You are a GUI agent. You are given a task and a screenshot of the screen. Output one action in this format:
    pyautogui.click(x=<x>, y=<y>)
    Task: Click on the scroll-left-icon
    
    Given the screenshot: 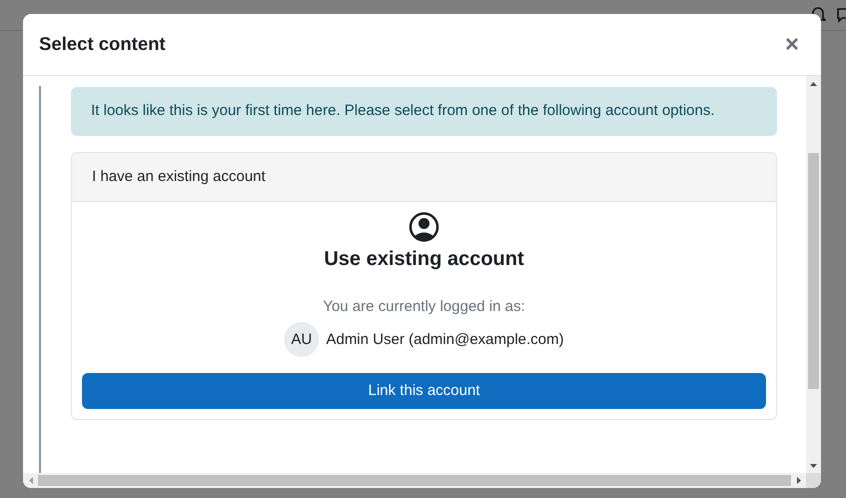 What is the action you would take?
    pyautogui.click(x=30, y=480)
    